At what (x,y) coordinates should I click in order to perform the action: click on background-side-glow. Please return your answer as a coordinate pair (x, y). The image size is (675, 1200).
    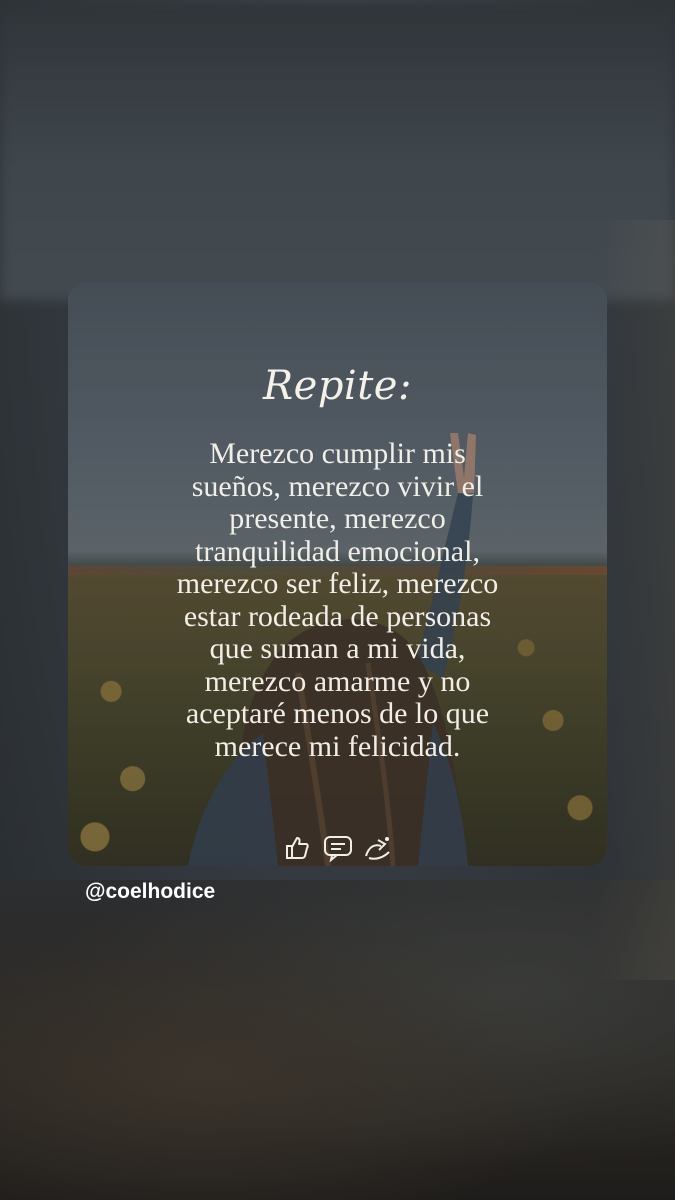
    Looking at the image, I should click on (635, 600).